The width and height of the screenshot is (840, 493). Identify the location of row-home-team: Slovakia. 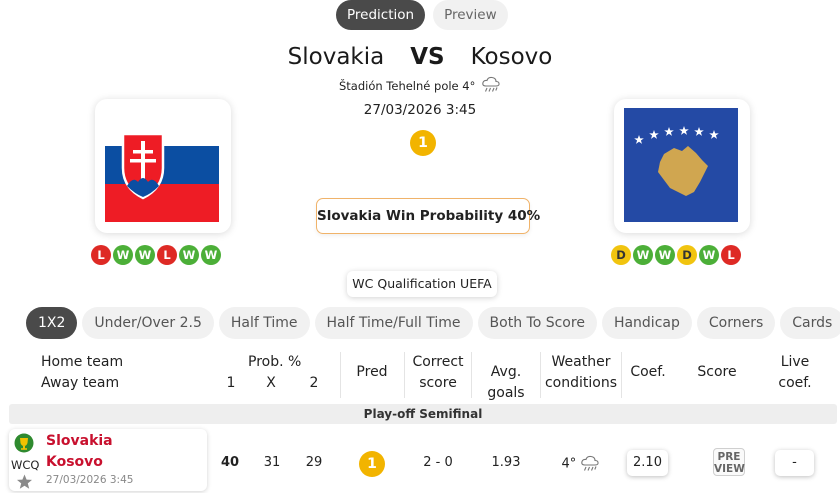
(79, 441).